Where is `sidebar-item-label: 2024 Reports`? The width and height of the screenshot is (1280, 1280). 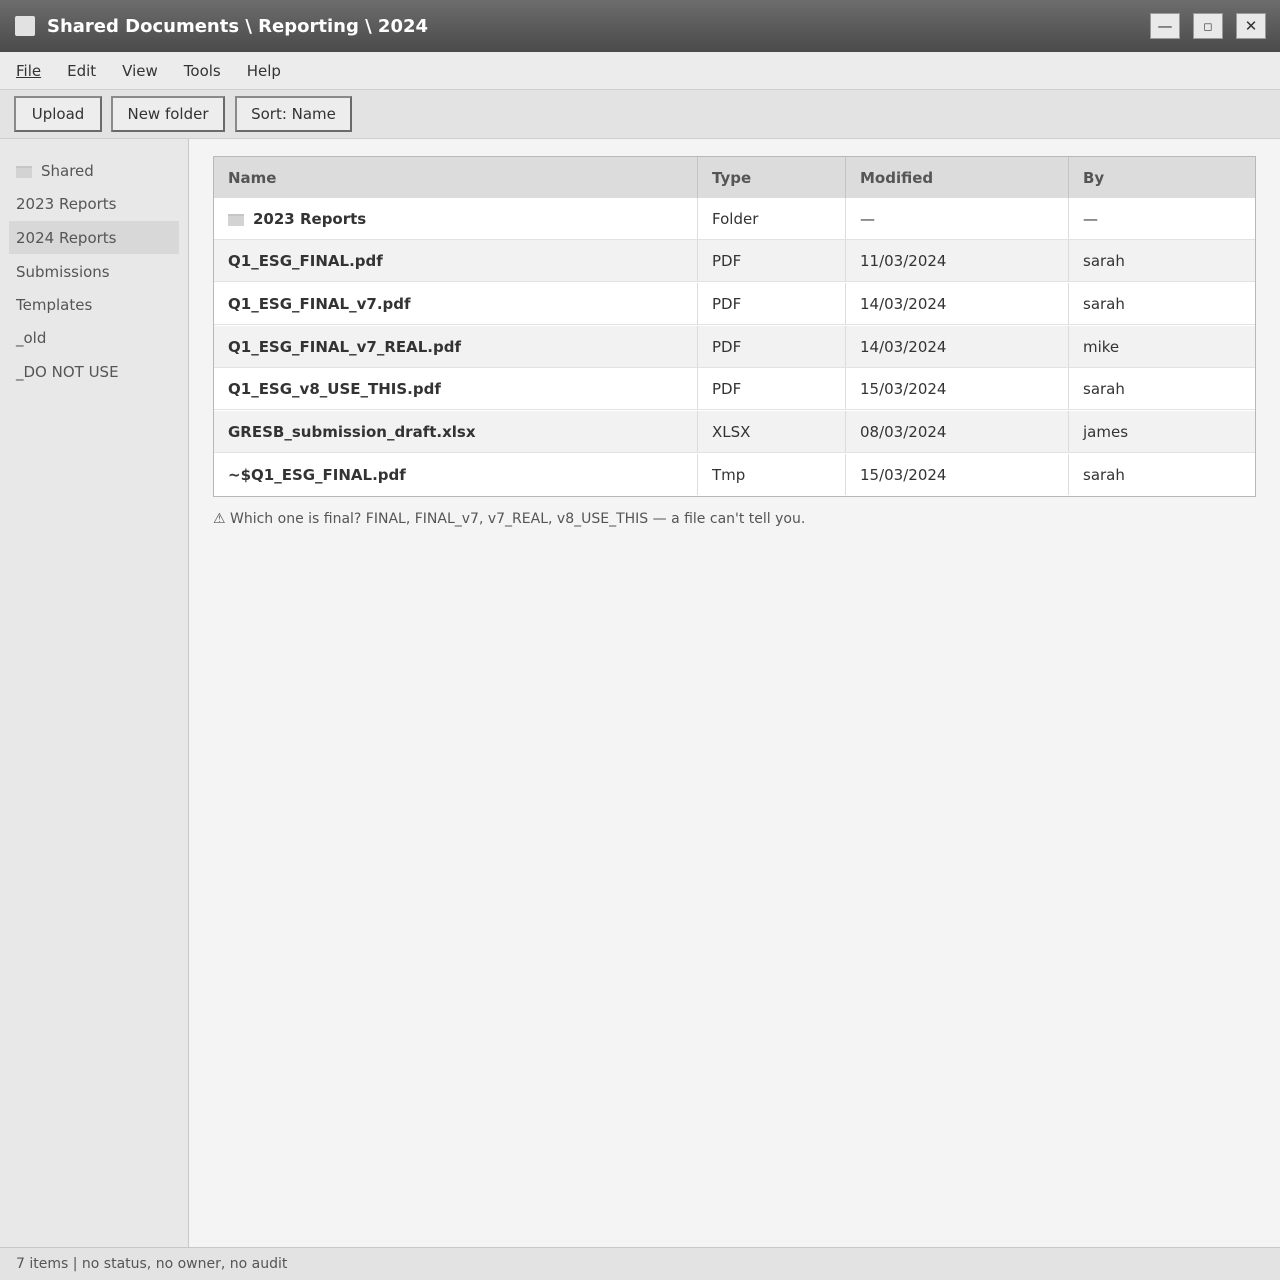 sidebar-item-label: 2024 Reports is located at coordinates (66, 237).